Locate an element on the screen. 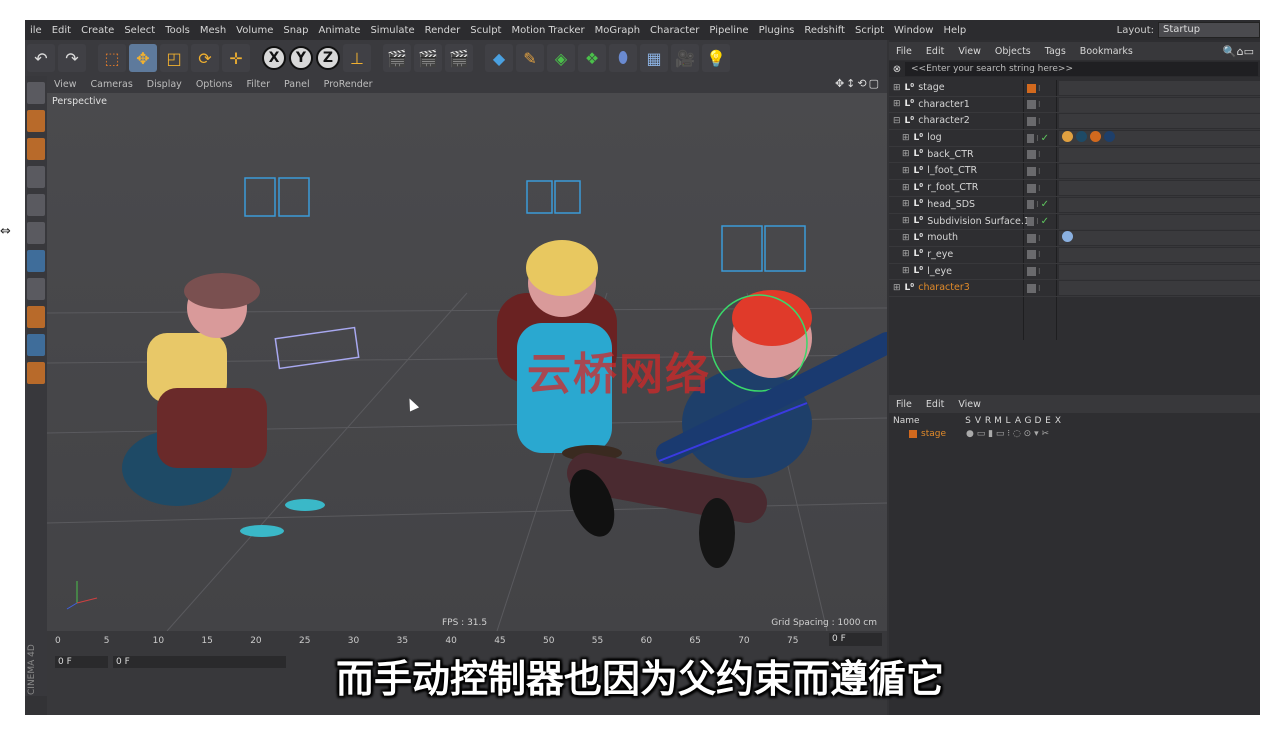  menu-item-sculpt: Sculpt is located at coordinates (485, 30).